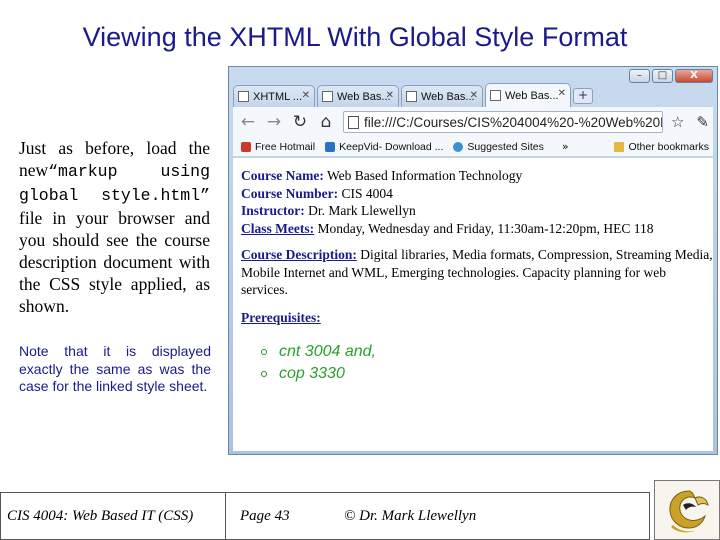  I want to click on prerequisites-label: Prerequisites:, so click(281, 317).